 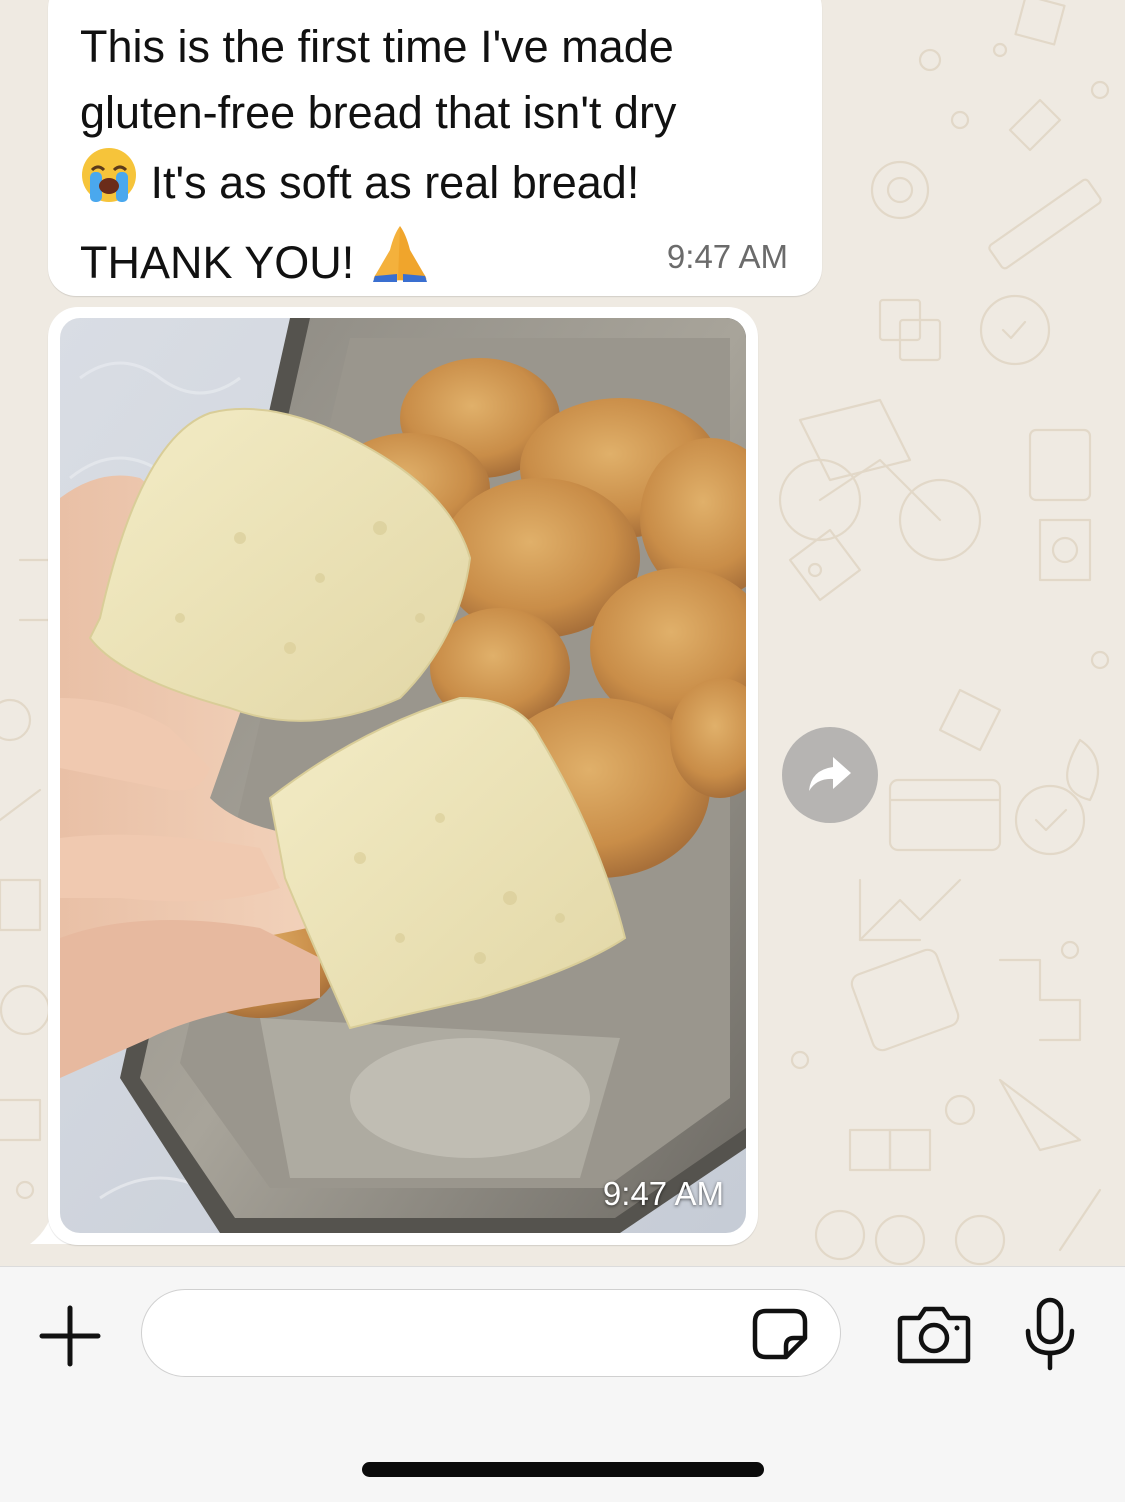 I want to click on message-input-box, so click(x=491, y=1333).